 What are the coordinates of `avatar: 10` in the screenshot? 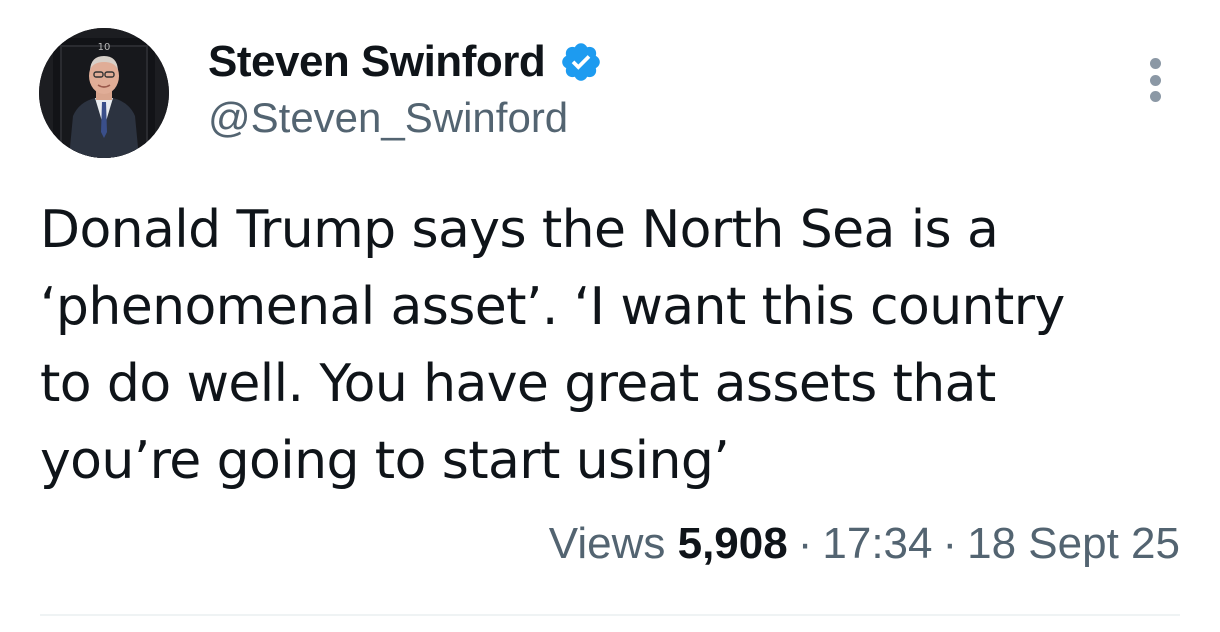 It's located at (104, 93).